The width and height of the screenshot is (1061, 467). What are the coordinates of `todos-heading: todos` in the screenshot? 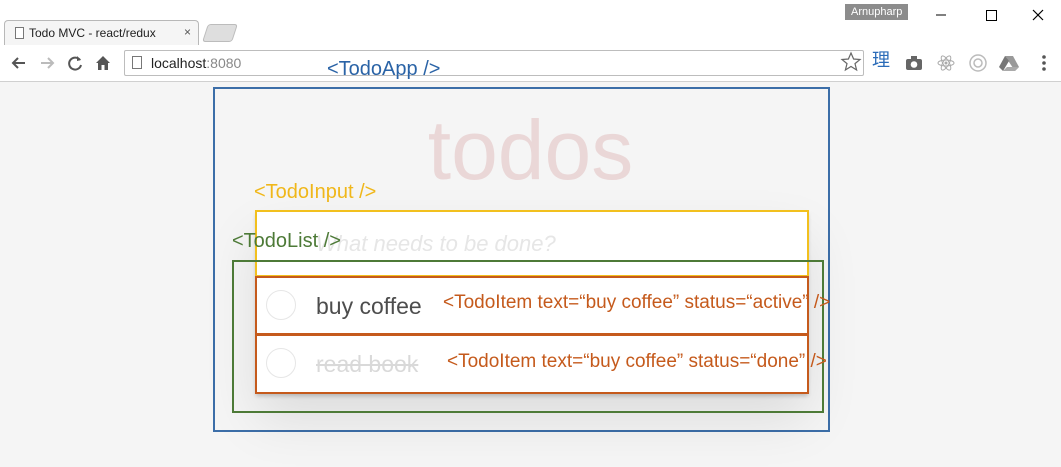 It's located at (530, 150).